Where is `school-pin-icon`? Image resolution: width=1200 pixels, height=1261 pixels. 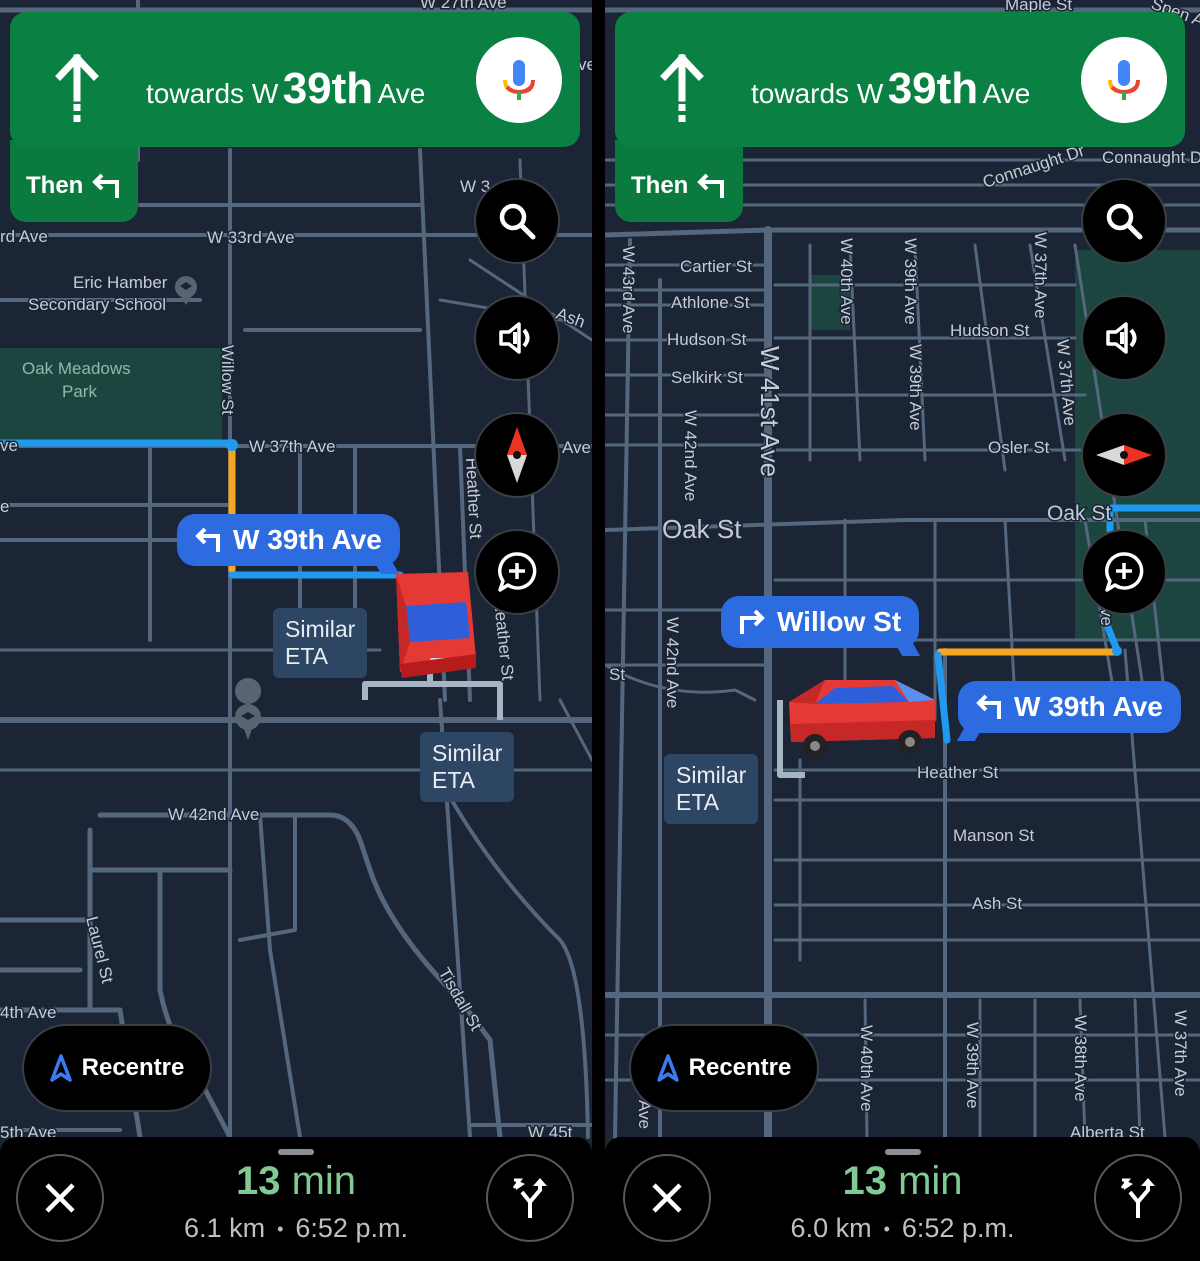 school-pin-icon is located at coordinates (248, 709).